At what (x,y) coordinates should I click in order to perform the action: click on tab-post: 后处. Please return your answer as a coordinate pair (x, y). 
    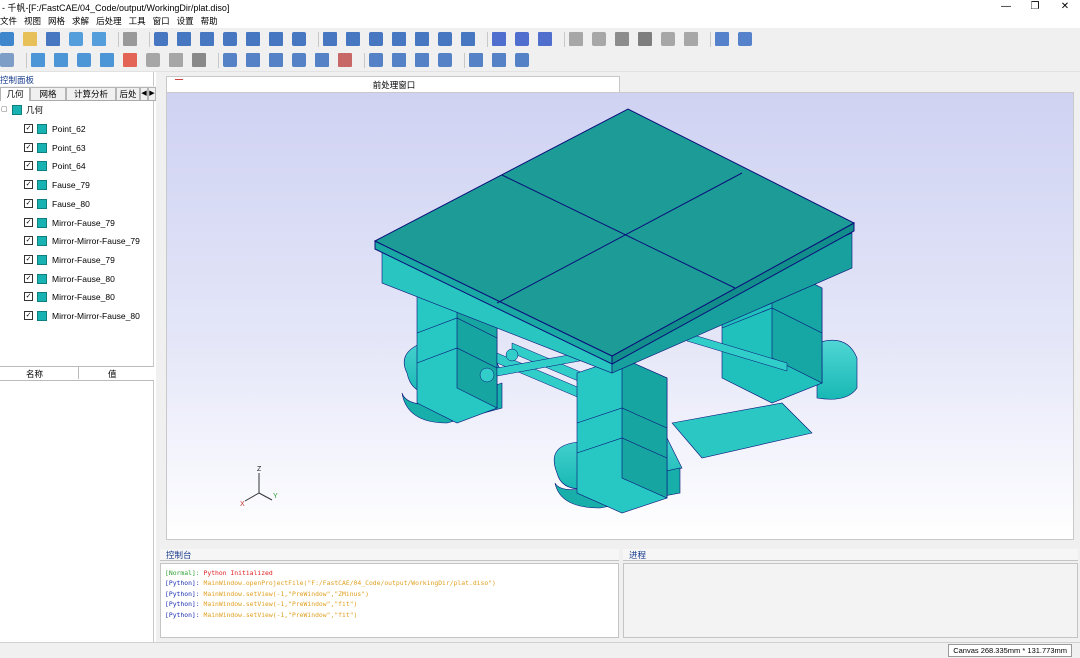
    Looking at the image, I should click on (128, 93).